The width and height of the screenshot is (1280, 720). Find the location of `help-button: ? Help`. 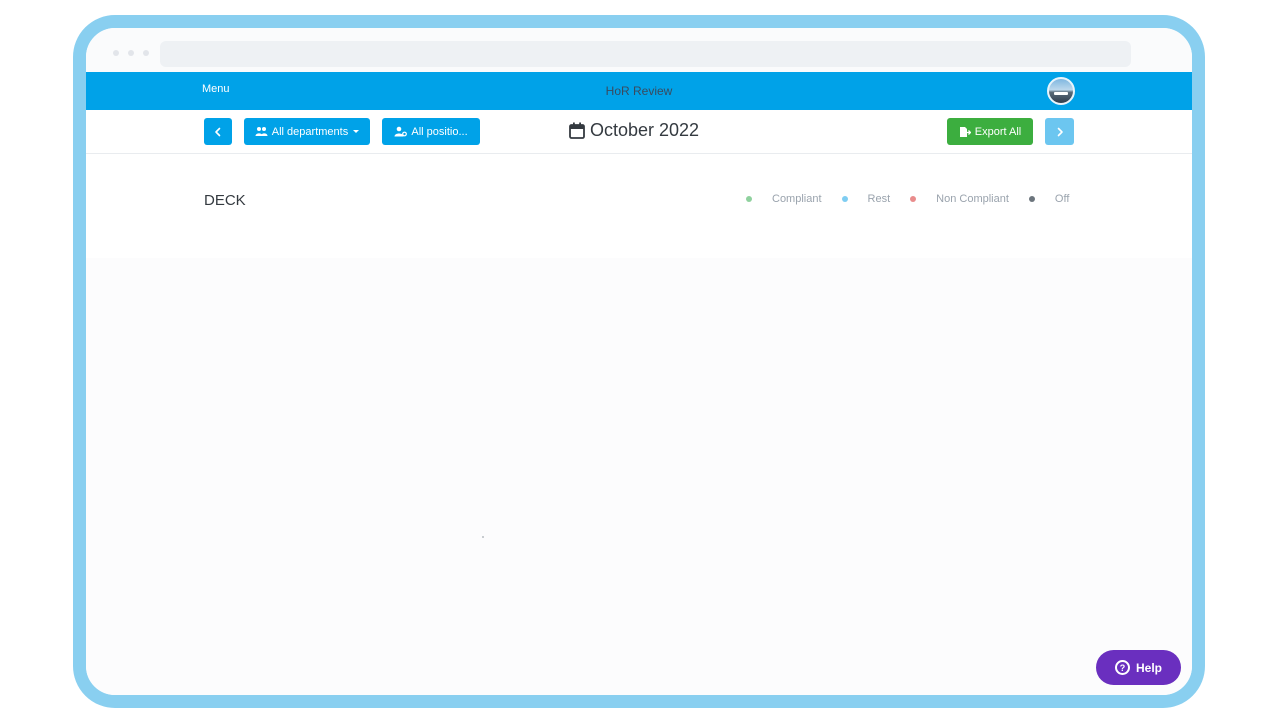

help-button: ? Help is located at coordinates (1138, 667).